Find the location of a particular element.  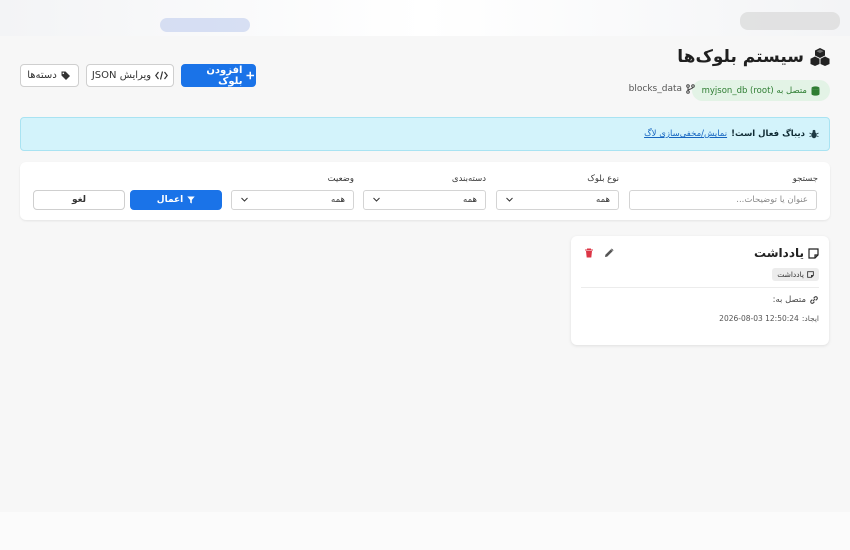

cubes-icon is located at coordinates (820, 57).